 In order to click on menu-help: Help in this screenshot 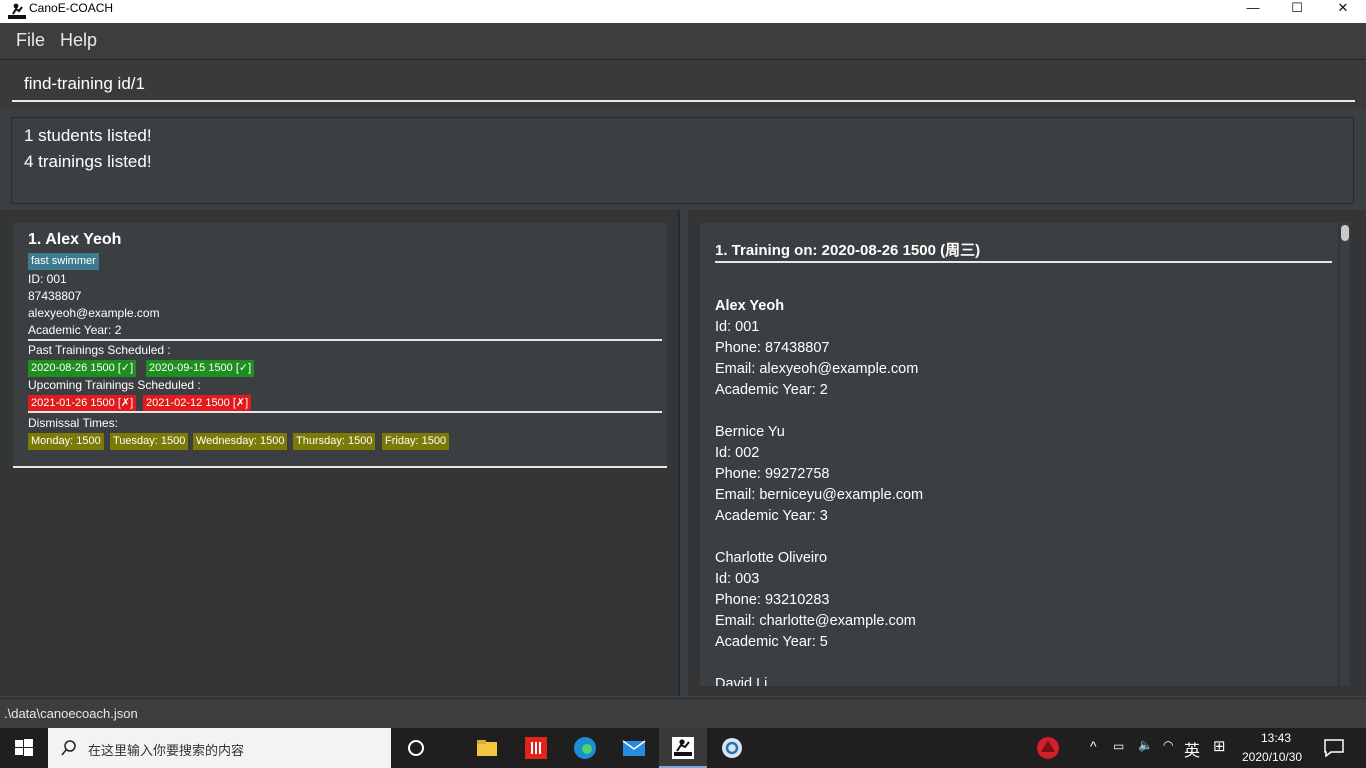, I will do `click(78, 40)`.